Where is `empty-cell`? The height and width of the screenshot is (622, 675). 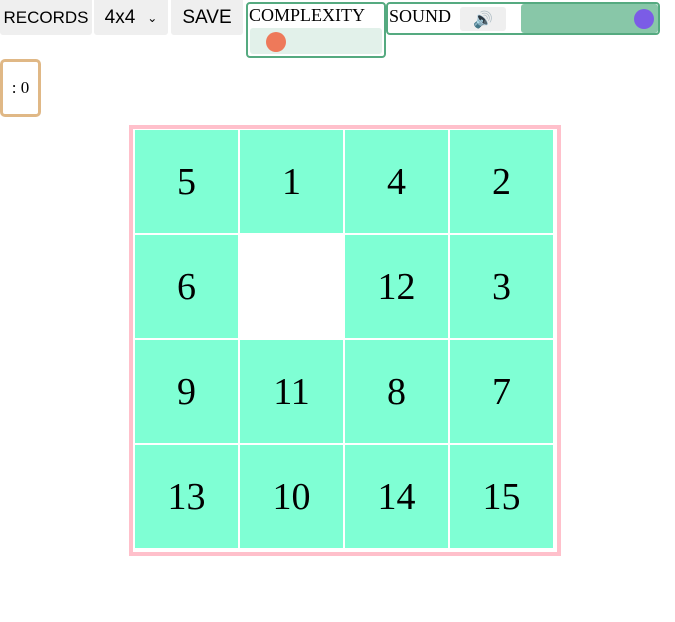
empty-cell is located at coordinates (291, 286).